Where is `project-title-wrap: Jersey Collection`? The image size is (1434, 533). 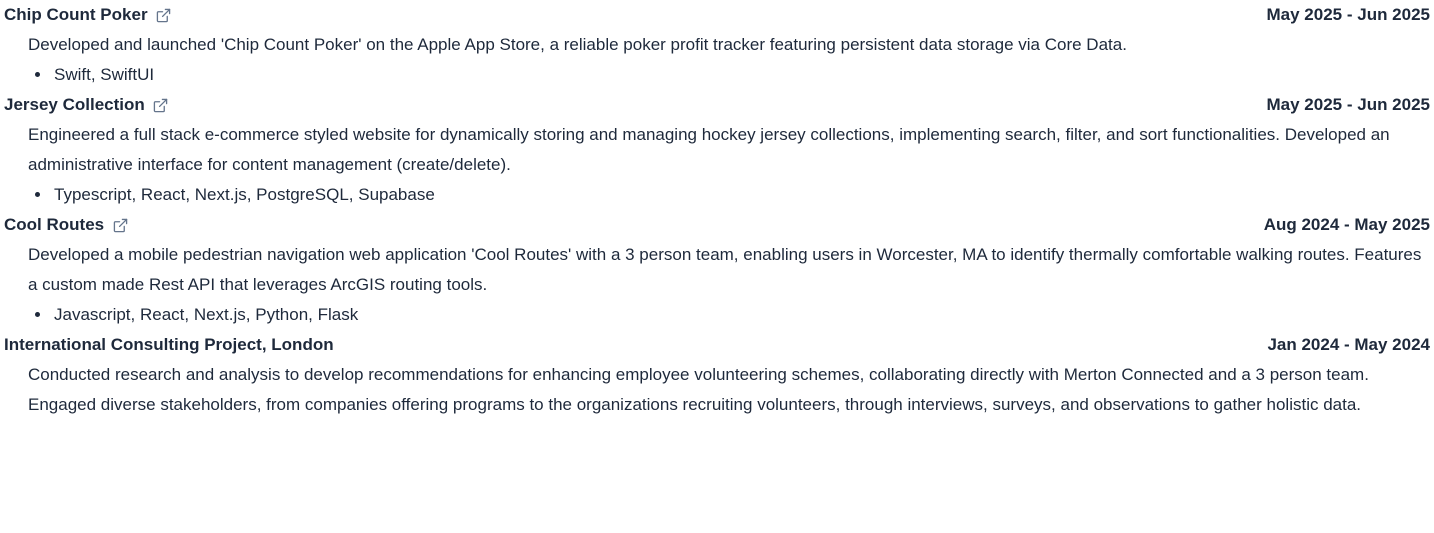 project-title-wrap: Jersey Collection is located at coordinates (86, 105).